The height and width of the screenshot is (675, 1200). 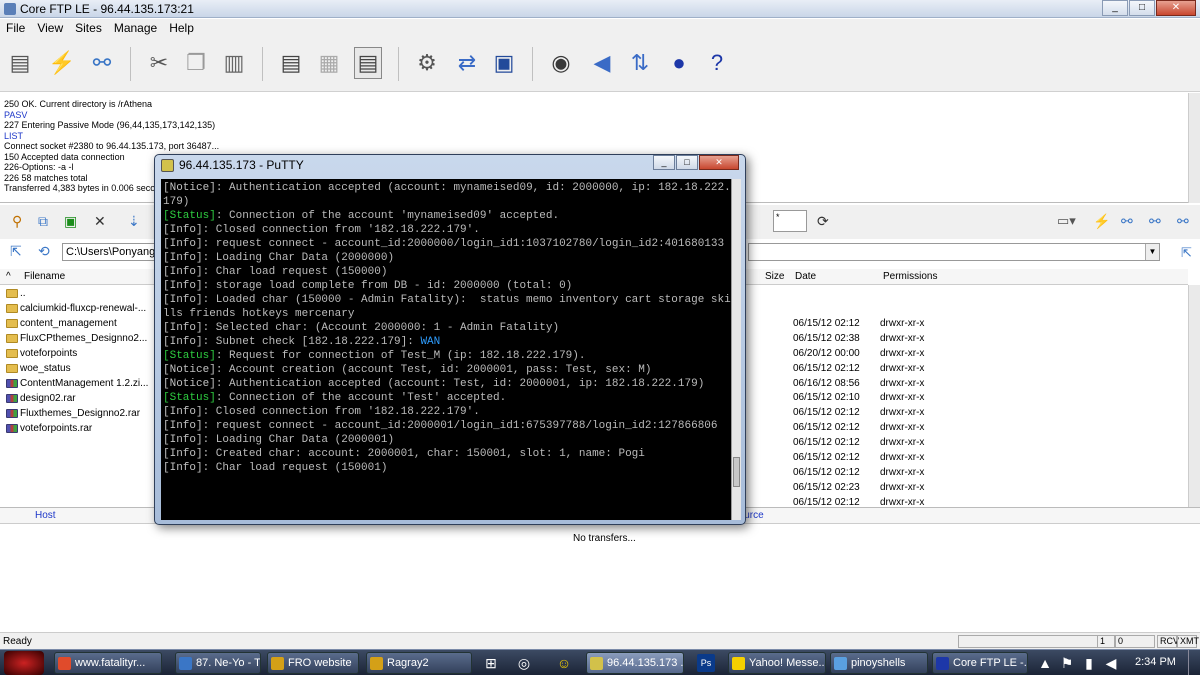 What do you see at coordinates (910, 276) in the screenshot?
I see `permissions-column-header: Permissions` at bounding box center [910, 276].